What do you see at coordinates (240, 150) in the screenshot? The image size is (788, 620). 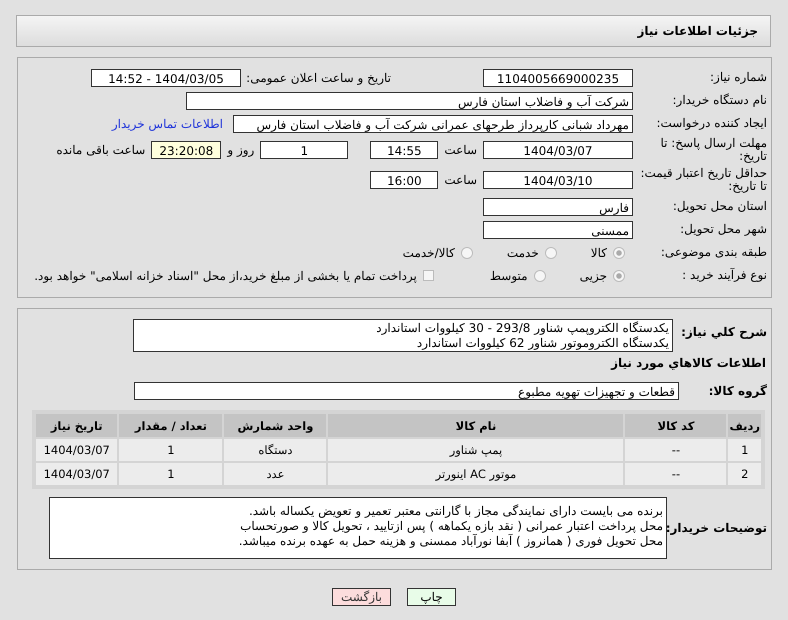 I see `days-label: روز و` at bounding box center [240, 150].